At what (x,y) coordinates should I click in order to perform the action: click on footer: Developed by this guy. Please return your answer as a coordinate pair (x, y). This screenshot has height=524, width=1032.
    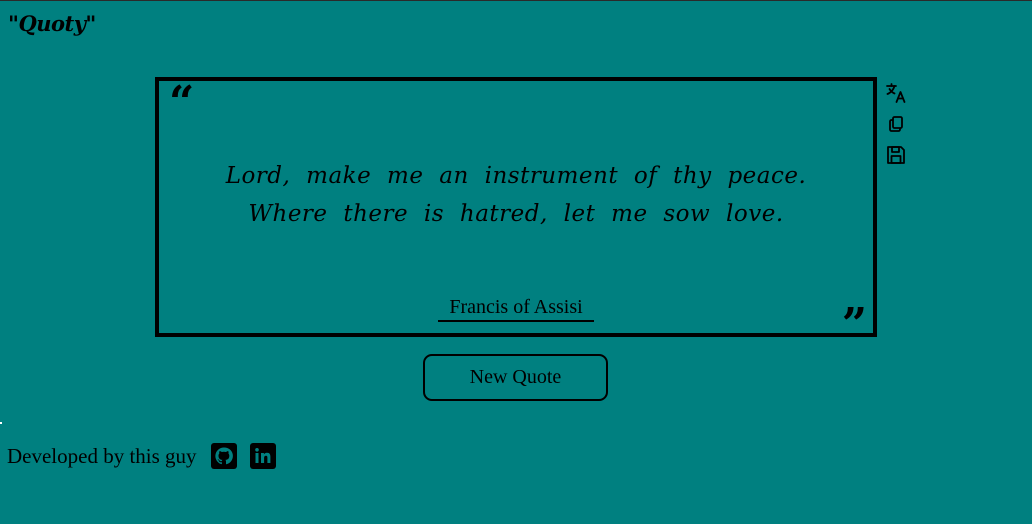
    Looking at the image, I should click on (147, 456).